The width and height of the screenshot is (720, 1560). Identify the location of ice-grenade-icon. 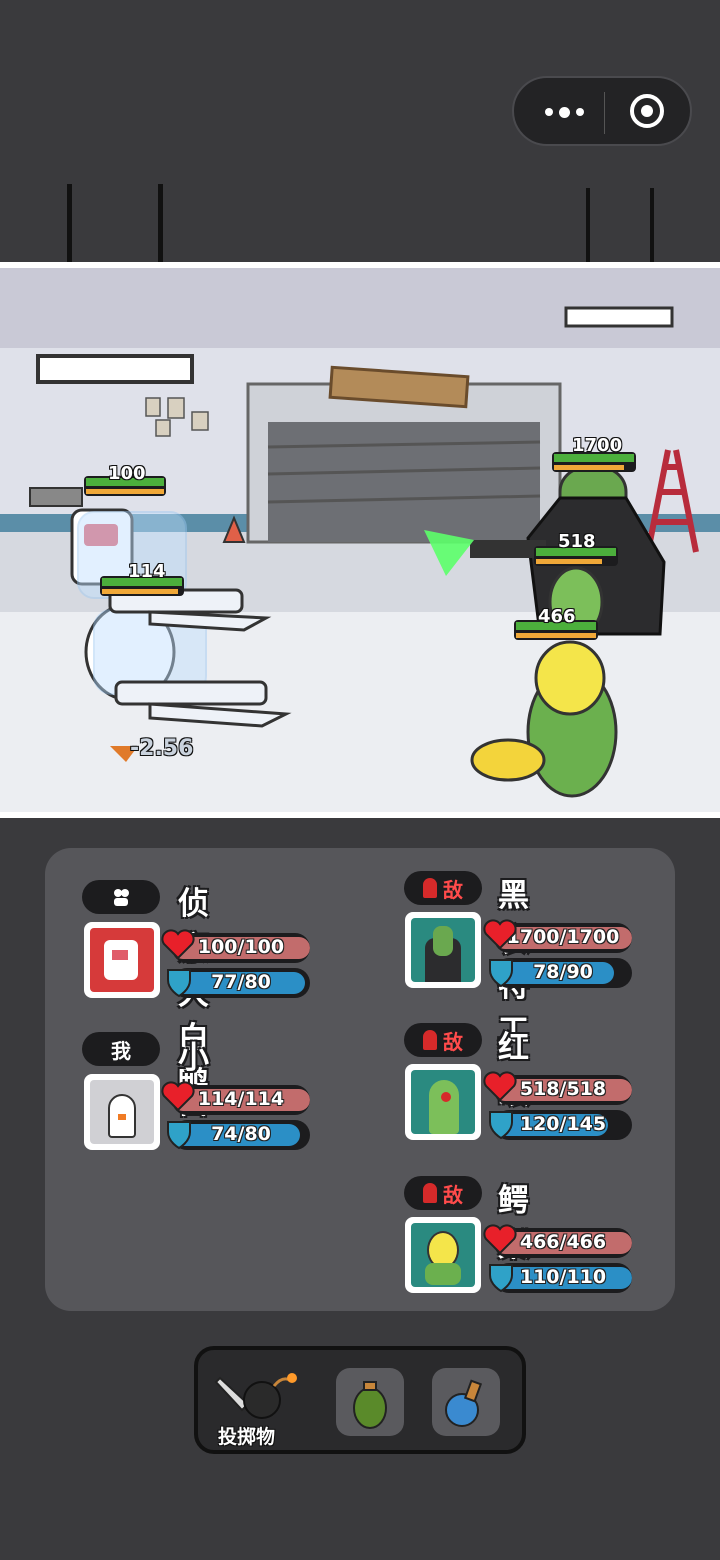
(464, 1403).